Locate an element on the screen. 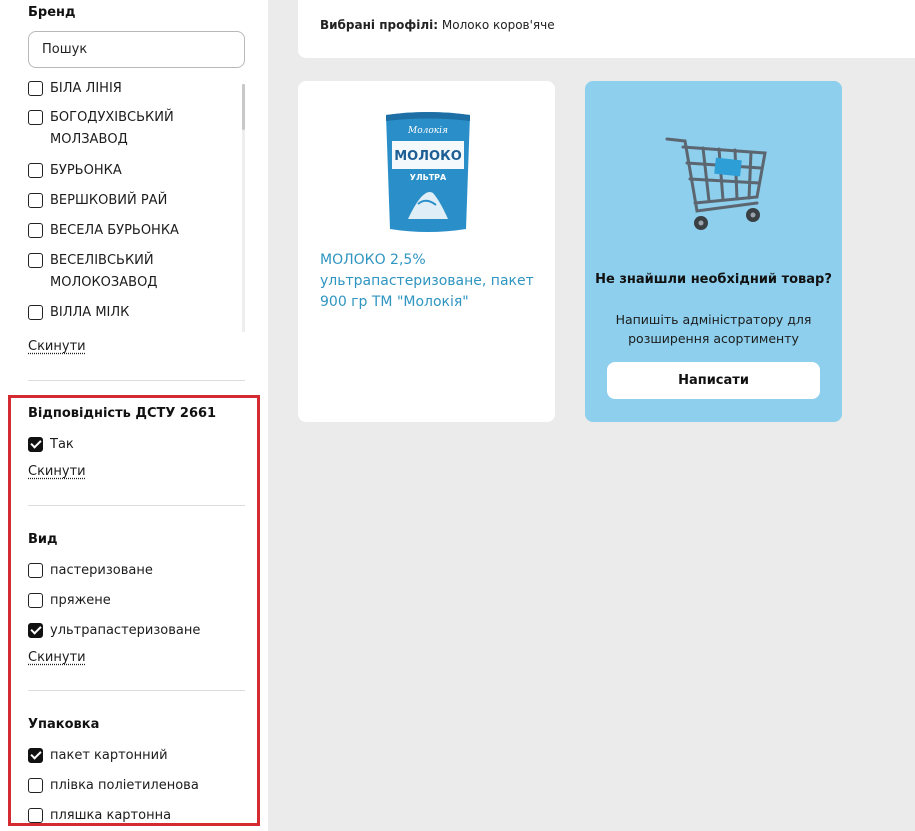 The height and width of the screenshot is (831, 915). brand-option-label: ВІЛЛА МІЛК is located at coordinates (90, 312).